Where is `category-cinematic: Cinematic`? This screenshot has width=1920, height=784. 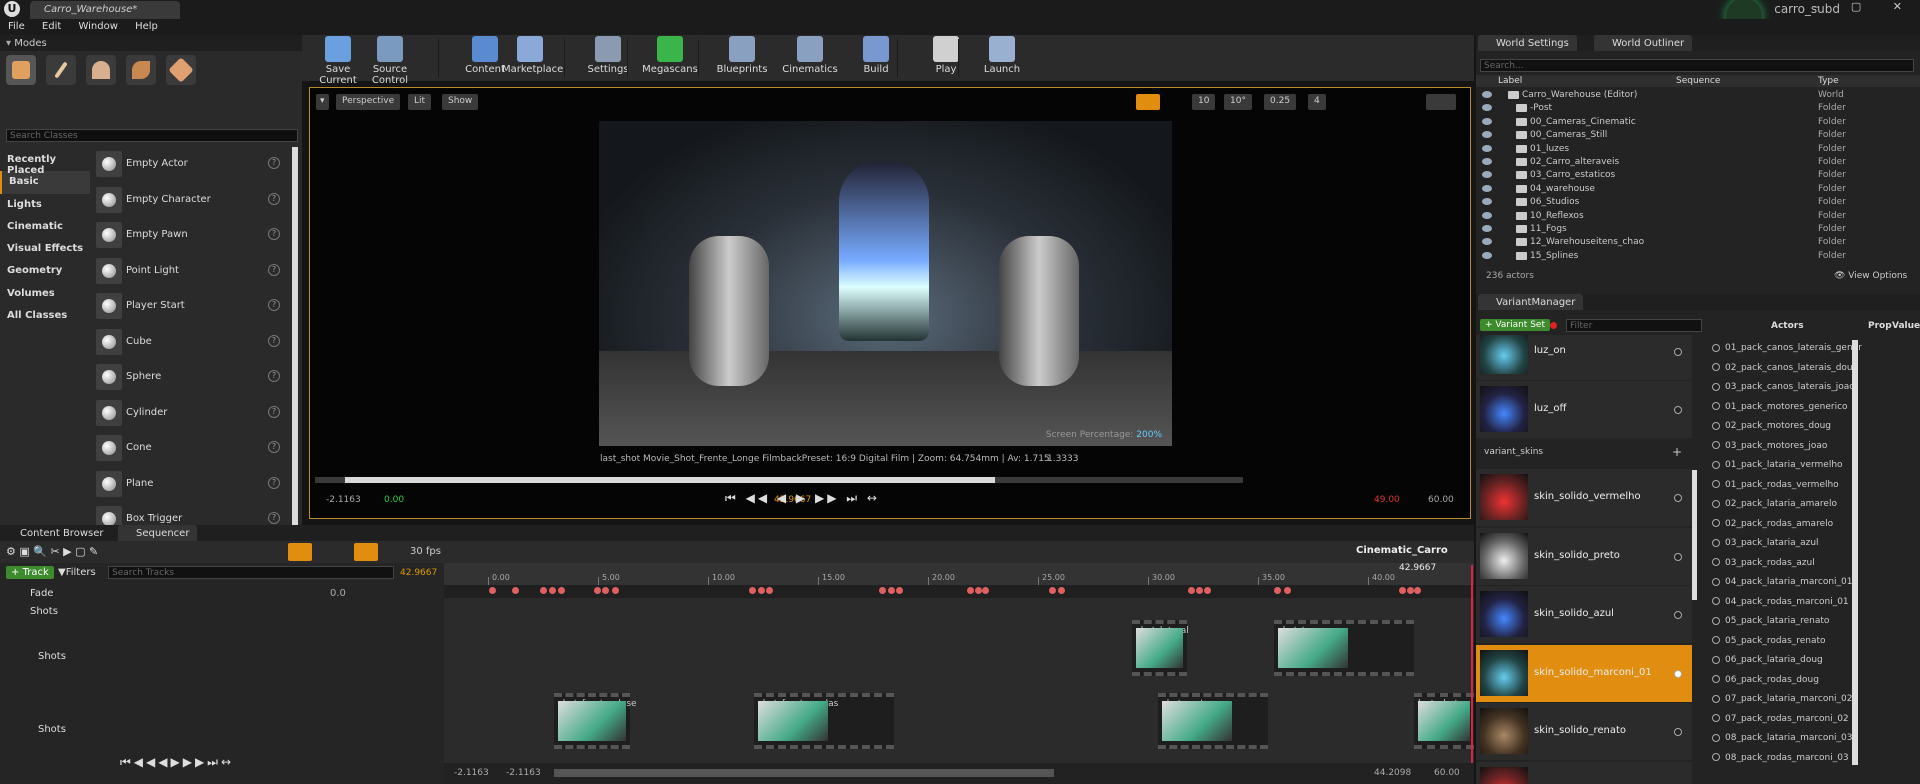 category-cinematic: Cinematic is located at coordinates (45, 227).